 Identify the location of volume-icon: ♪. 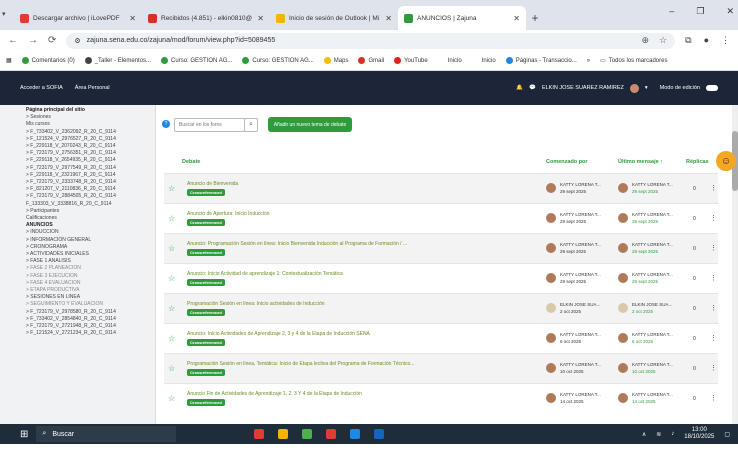
(672, 434).